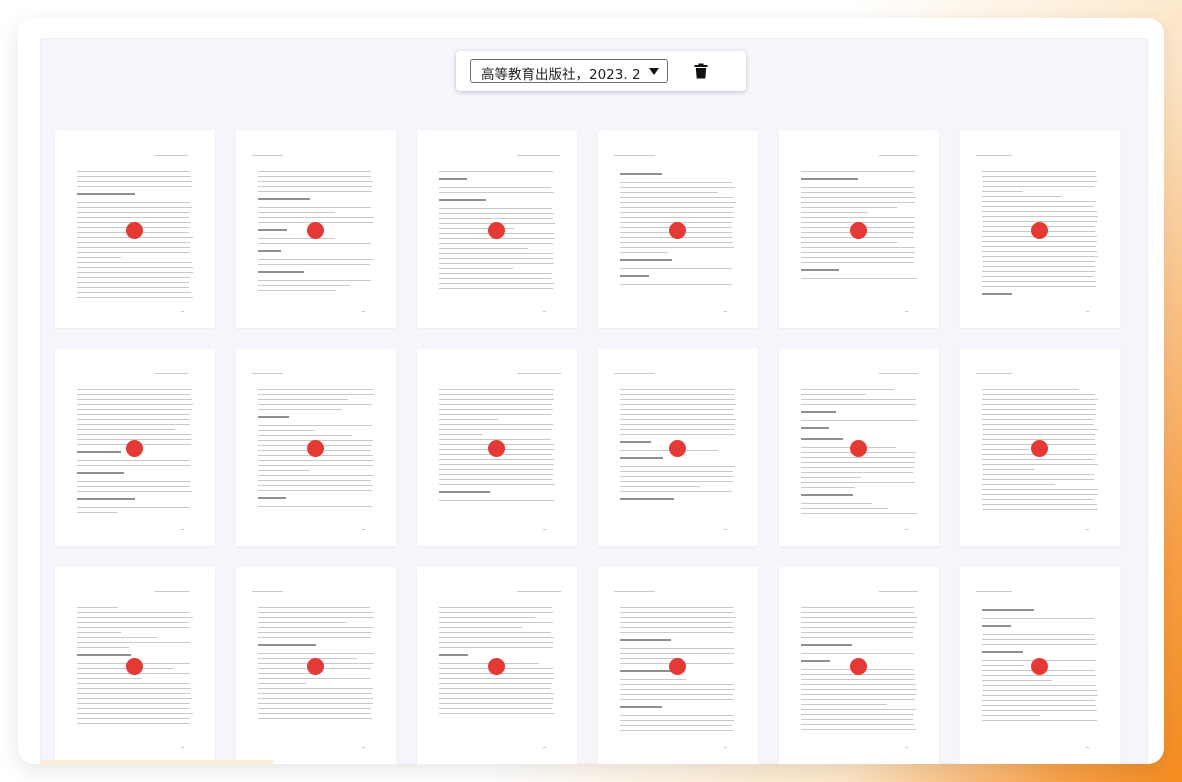 This screenshot has height=782, width=1182. I want to click on trash-icon, so click(701, 71).